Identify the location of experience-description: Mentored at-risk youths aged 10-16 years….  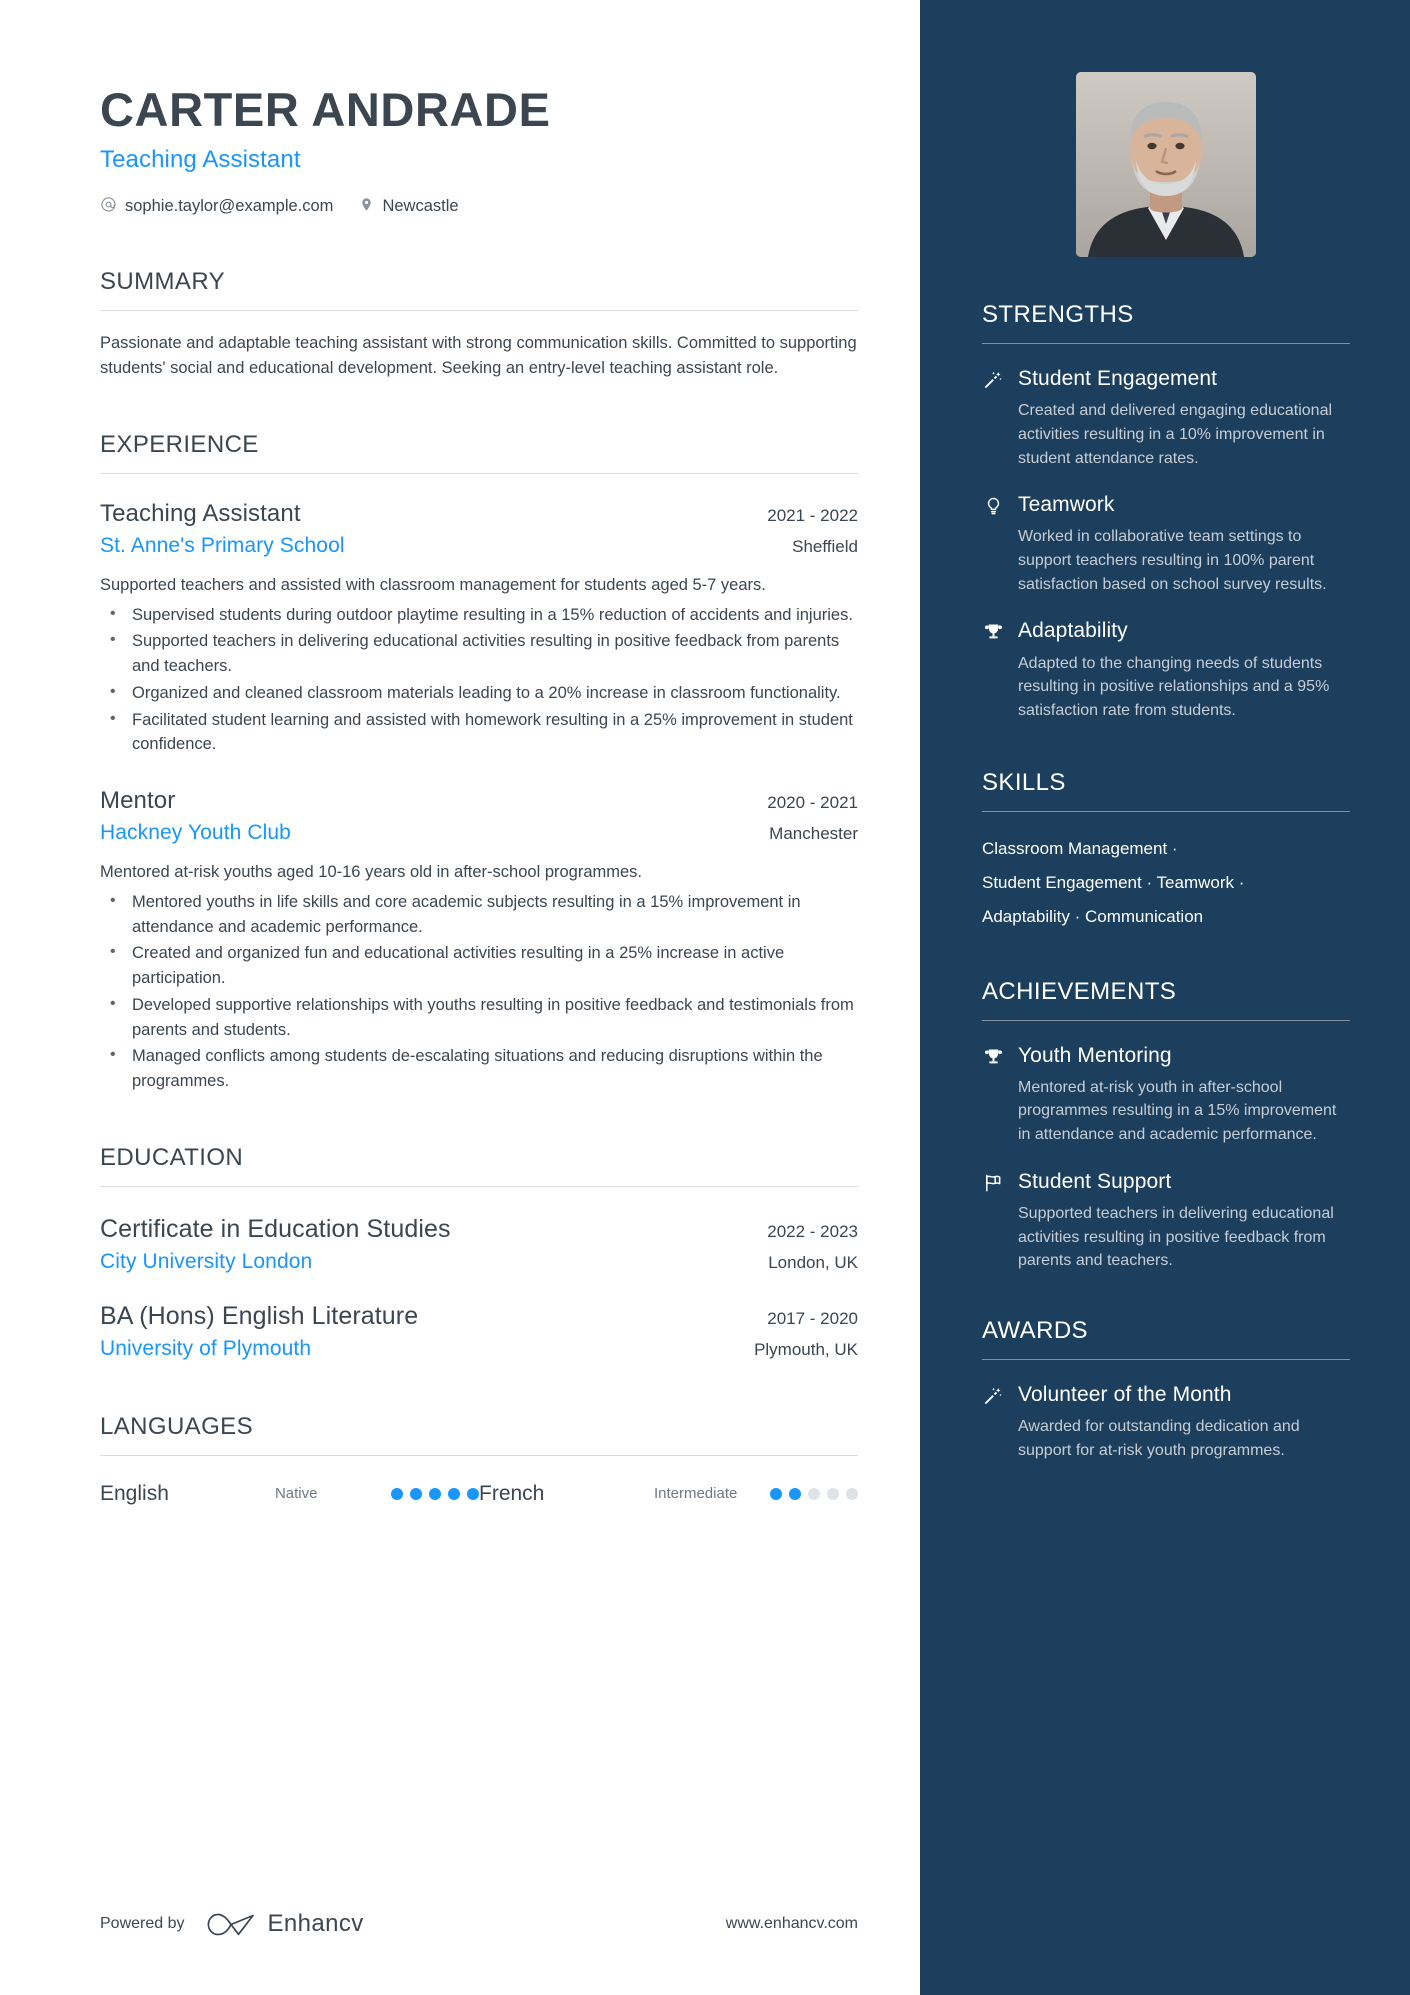
(371, 872).